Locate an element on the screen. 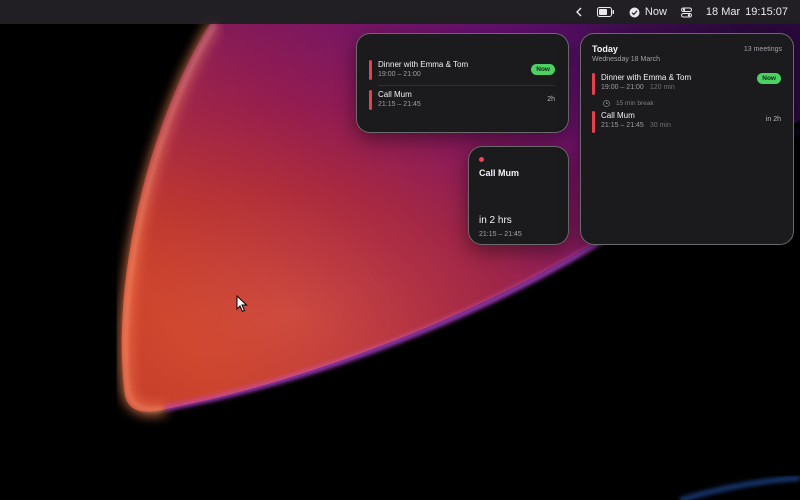 This screenshot has height=500, width=800. meeting-count: 13 meetings is located at coordinates (762, 49).